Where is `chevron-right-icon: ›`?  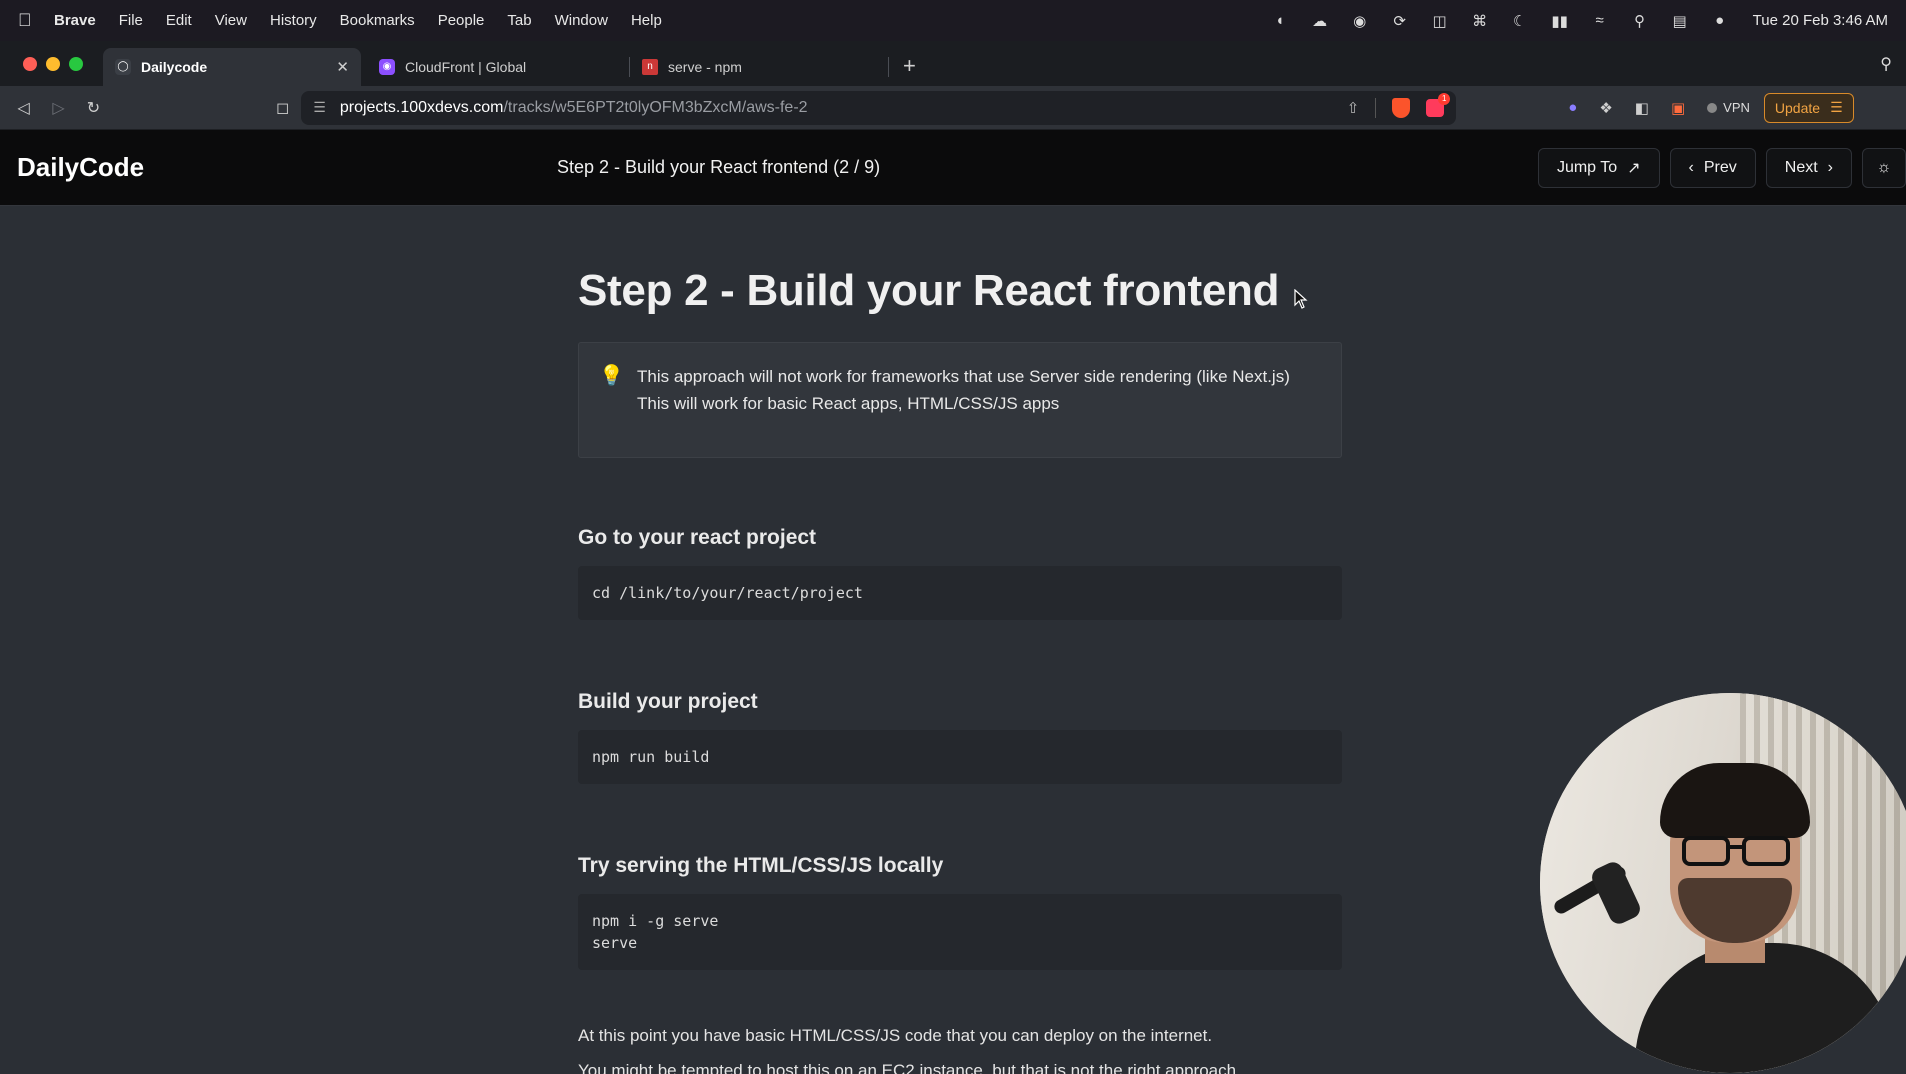 chevron-right-icon: › is located at coordinates (1830, 167).